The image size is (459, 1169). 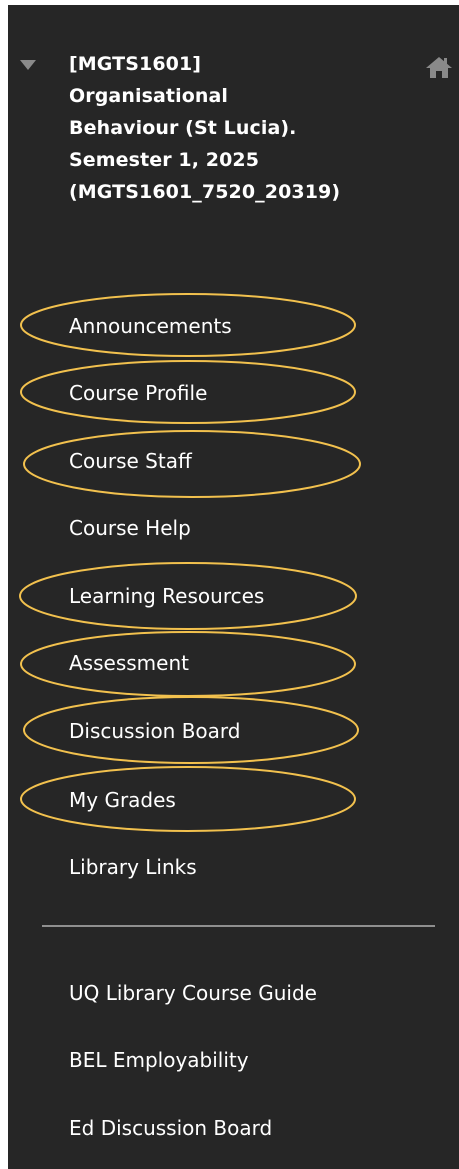 I want to click on course-title-line: (MGTS1601_7520_20319), so click(x=205, y=192).